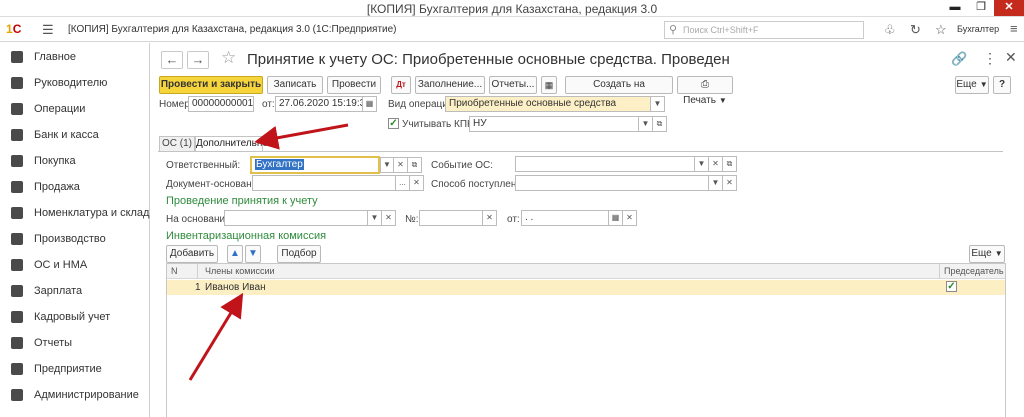  Describe the element at coordinates (296, 218) in the screenshot. I see `based-on-field` at that location.